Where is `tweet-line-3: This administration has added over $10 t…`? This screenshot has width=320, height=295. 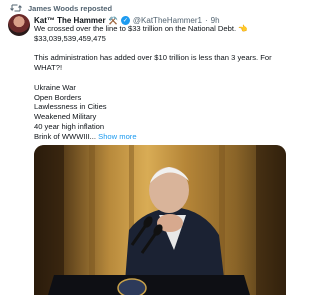 tweet-line-3: This administration has added over $10 t… is located at coordinates (153, 63).